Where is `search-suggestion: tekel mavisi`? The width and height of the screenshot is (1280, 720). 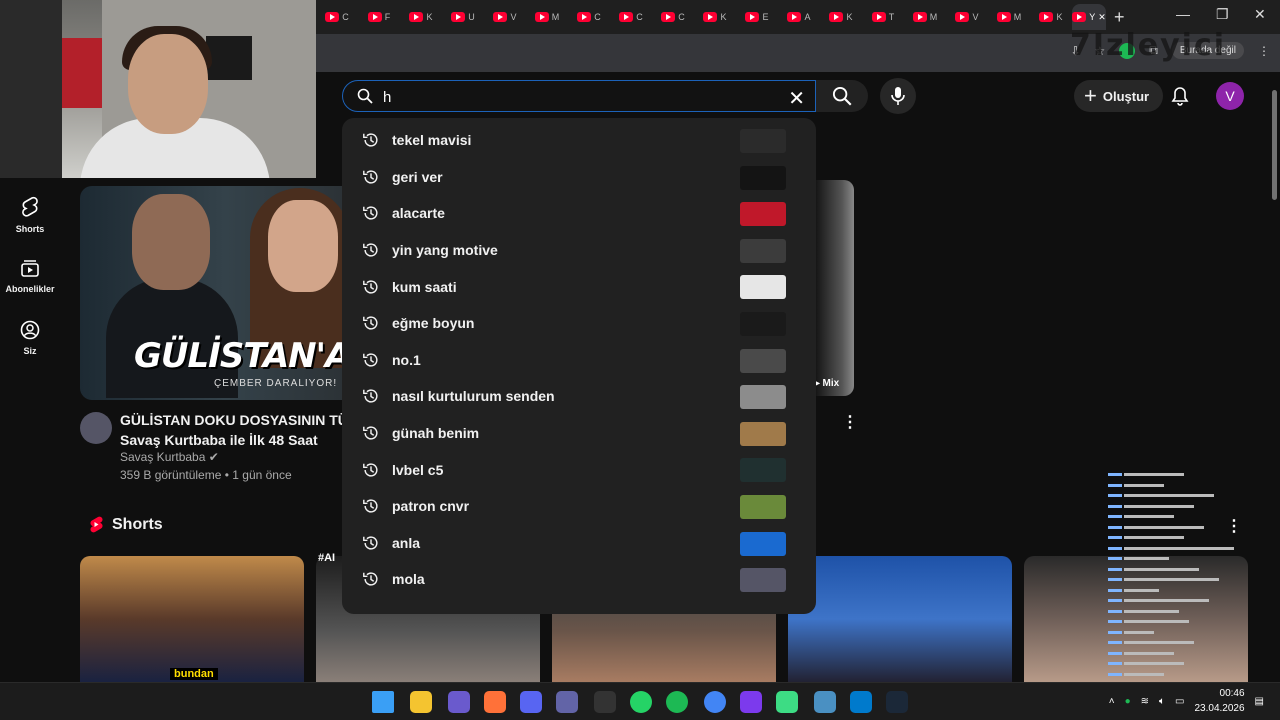
search-suggestion: tekel mavisi is located at coordinates (579, 140).